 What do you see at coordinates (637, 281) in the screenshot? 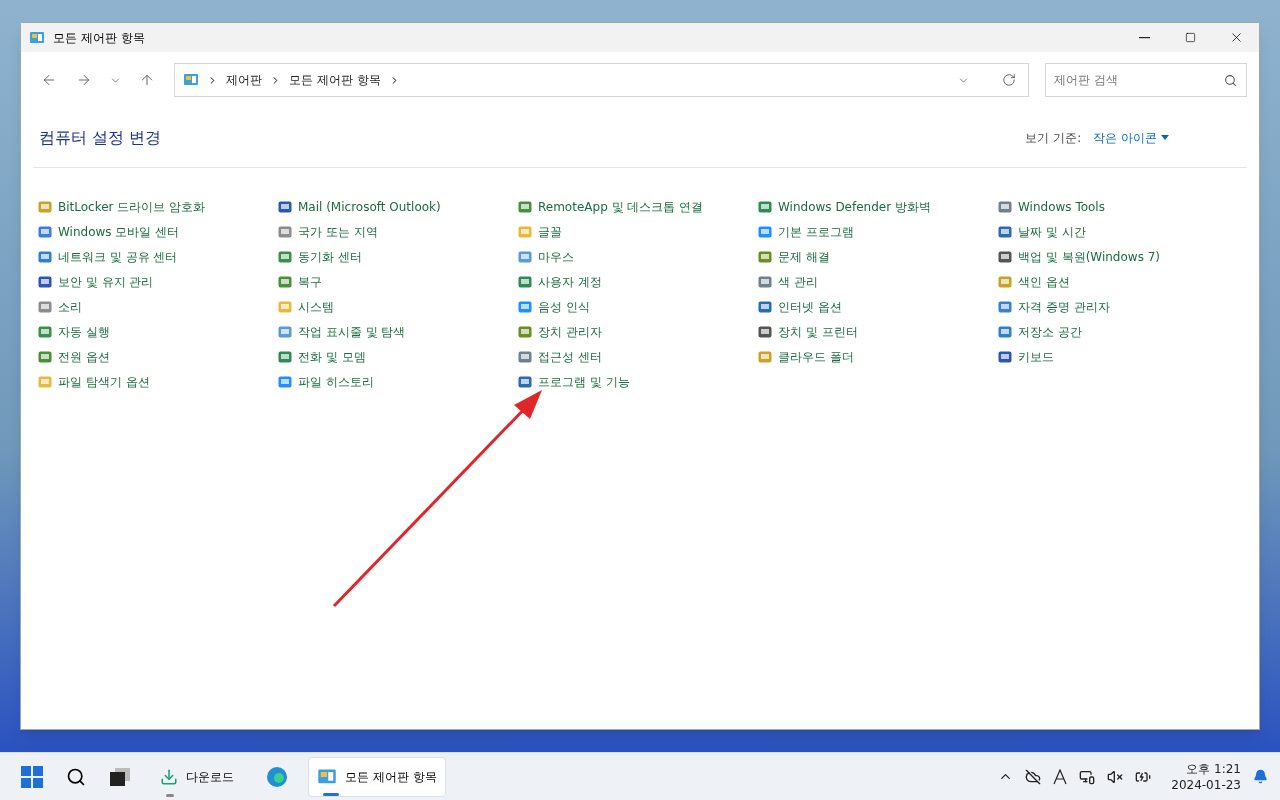
I see `control-panel-link: 사용자 계정` at bounding box center [637, 281].